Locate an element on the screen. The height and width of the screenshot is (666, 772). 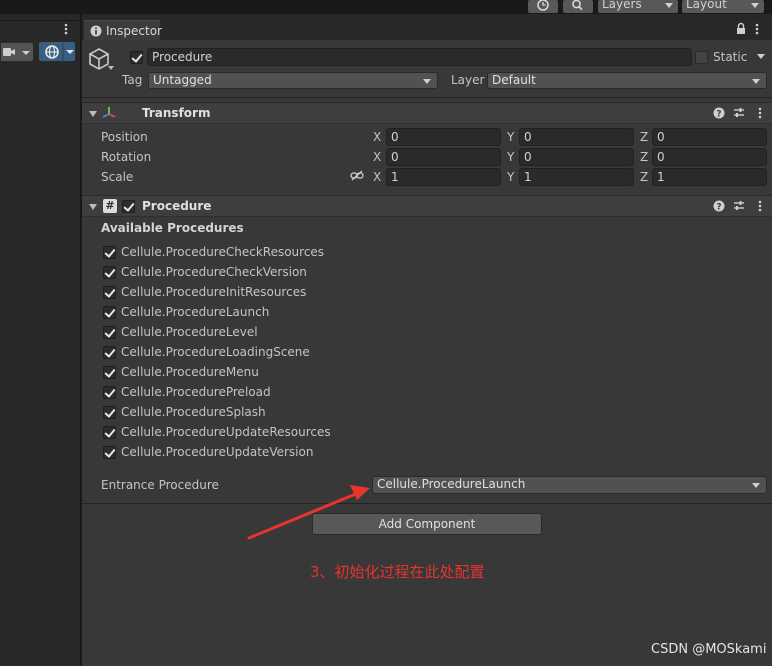
rotation-x-field: 0 is located at coordinates (443, 157).